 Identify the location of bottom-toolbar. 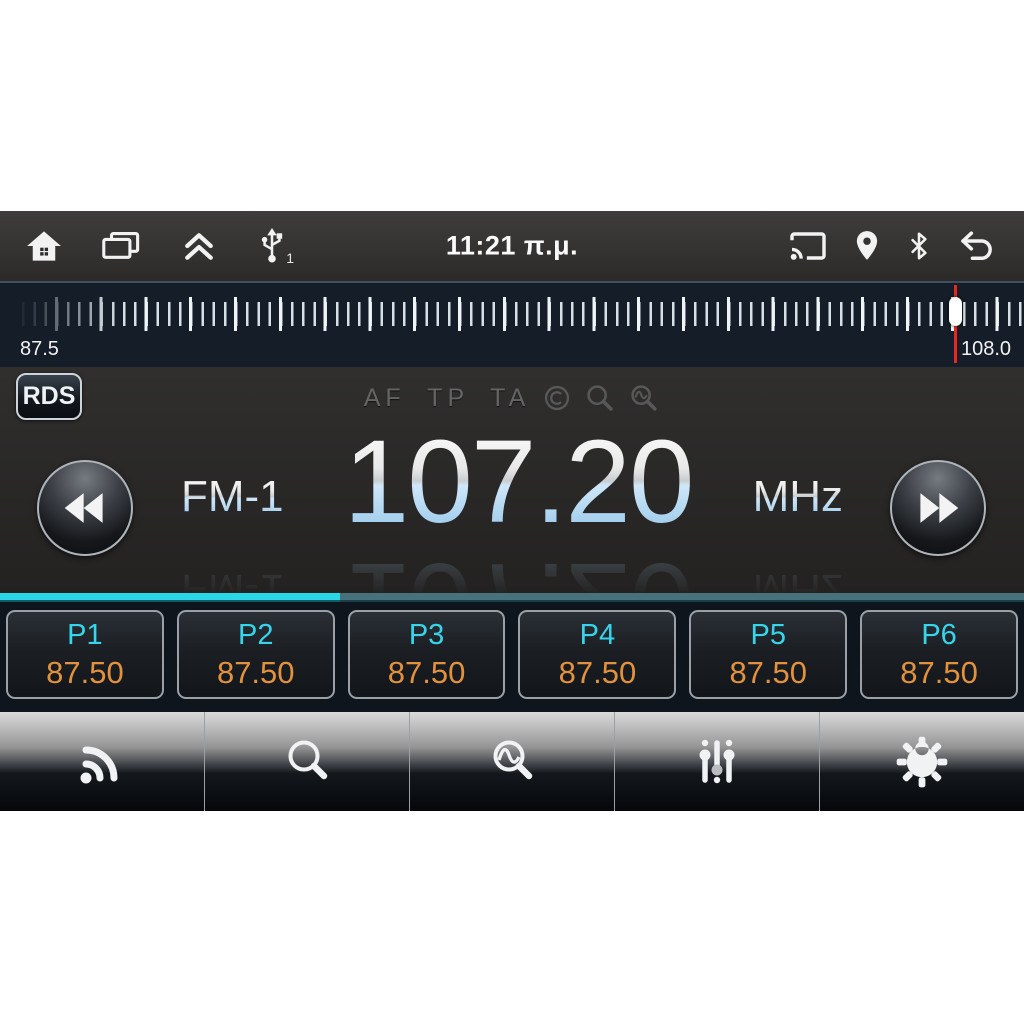
(512, 761).